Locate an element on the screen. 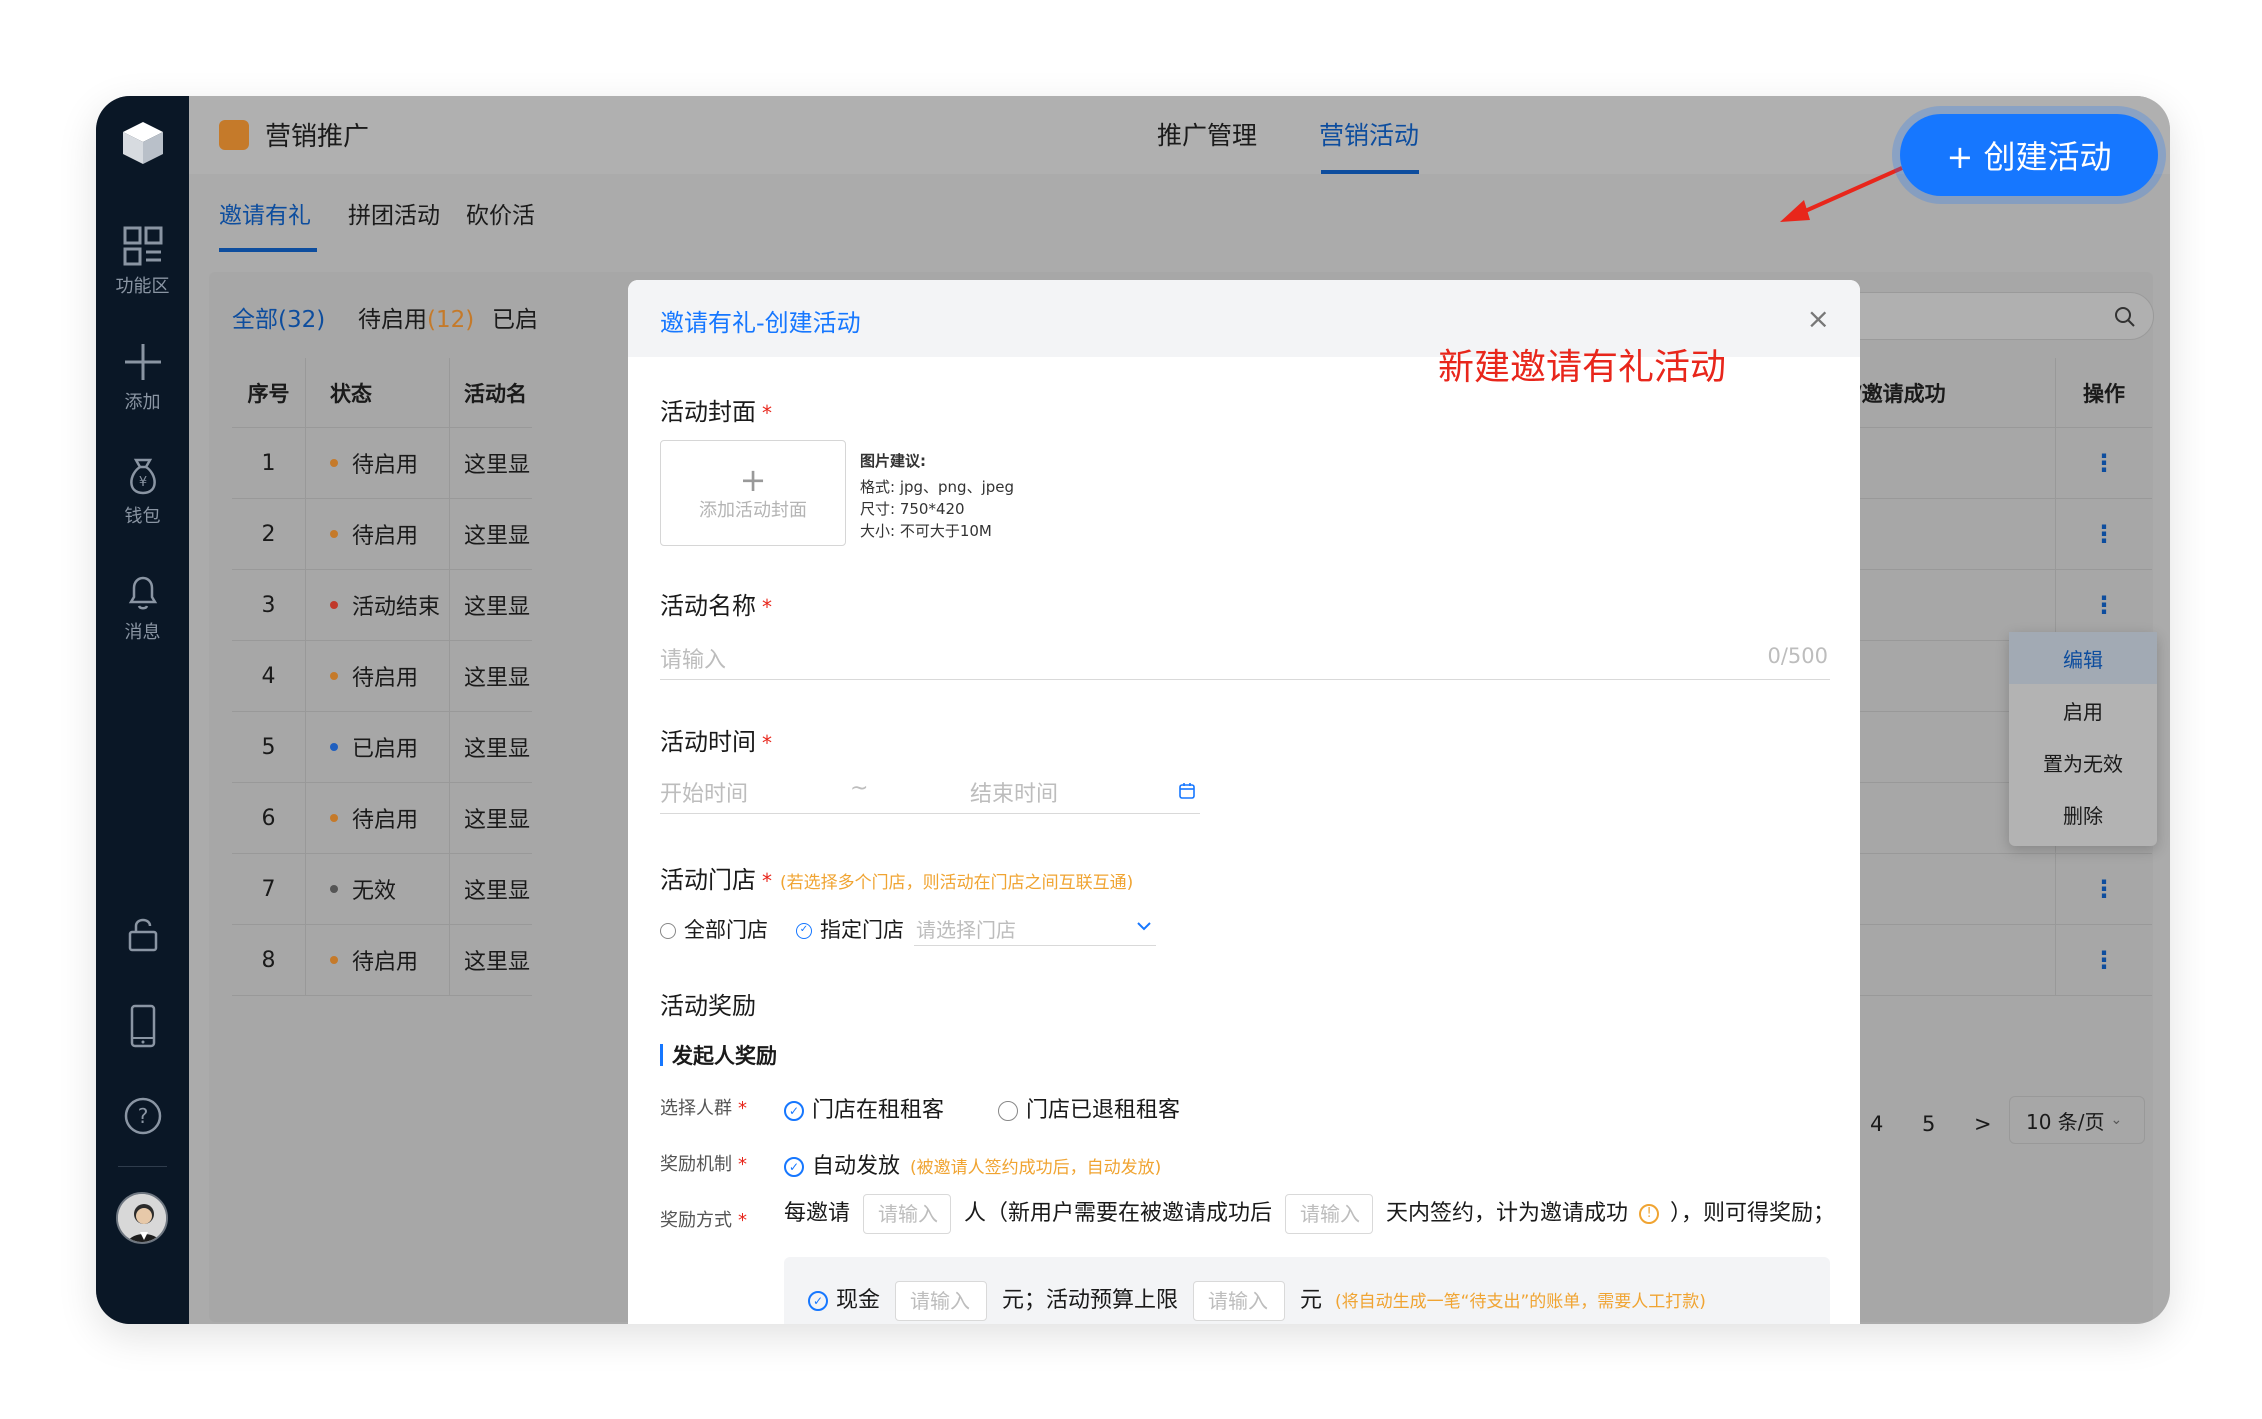 This screenshot has height=1419, width=2262. crowd-label-text: 选择人群 is located at coordinates (696, 1108).